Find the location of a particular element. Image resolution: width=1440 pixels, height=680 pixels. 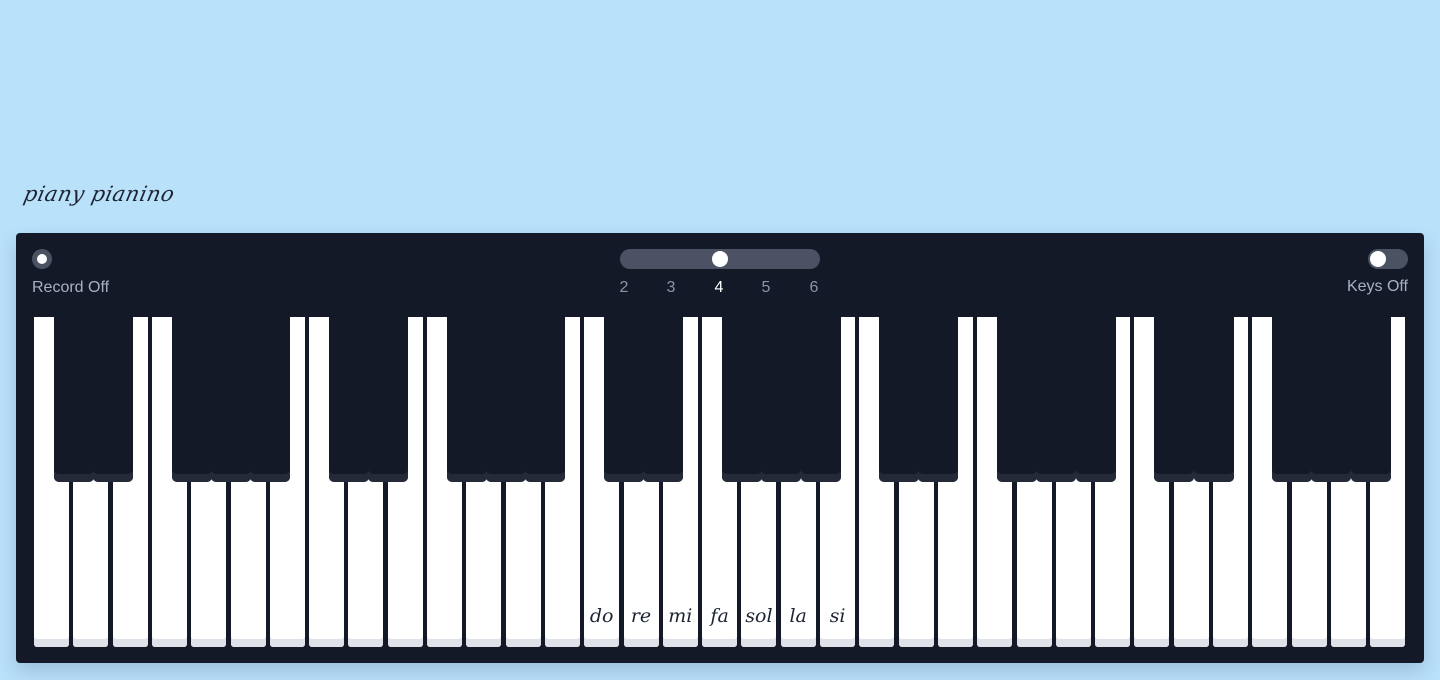

keys-toggle-knob is located at coordinates (1378, 259).